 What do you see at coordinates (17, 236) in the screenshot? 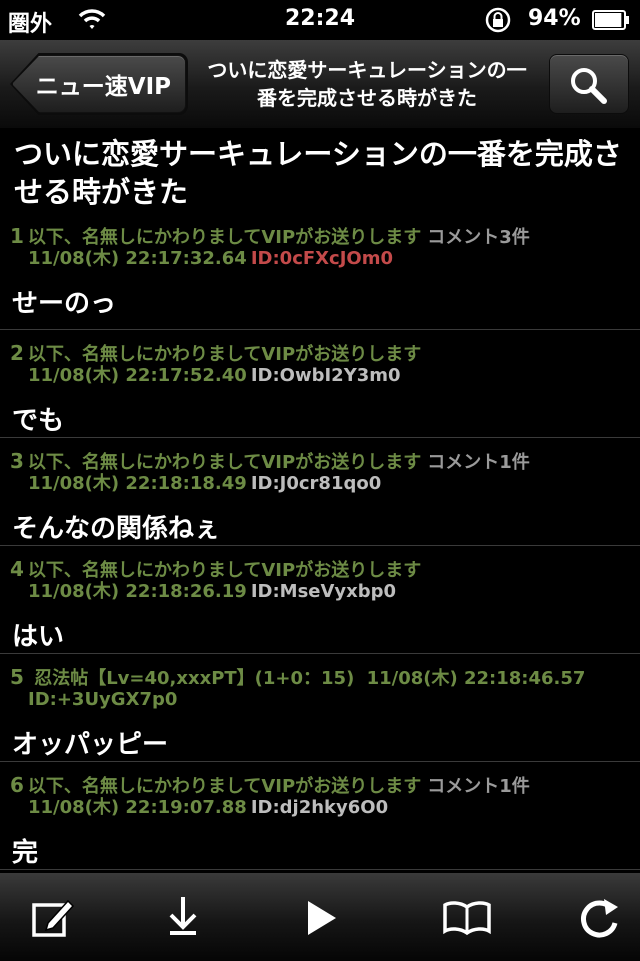
I see `post-number: 1` at bounding box center [17, 236].